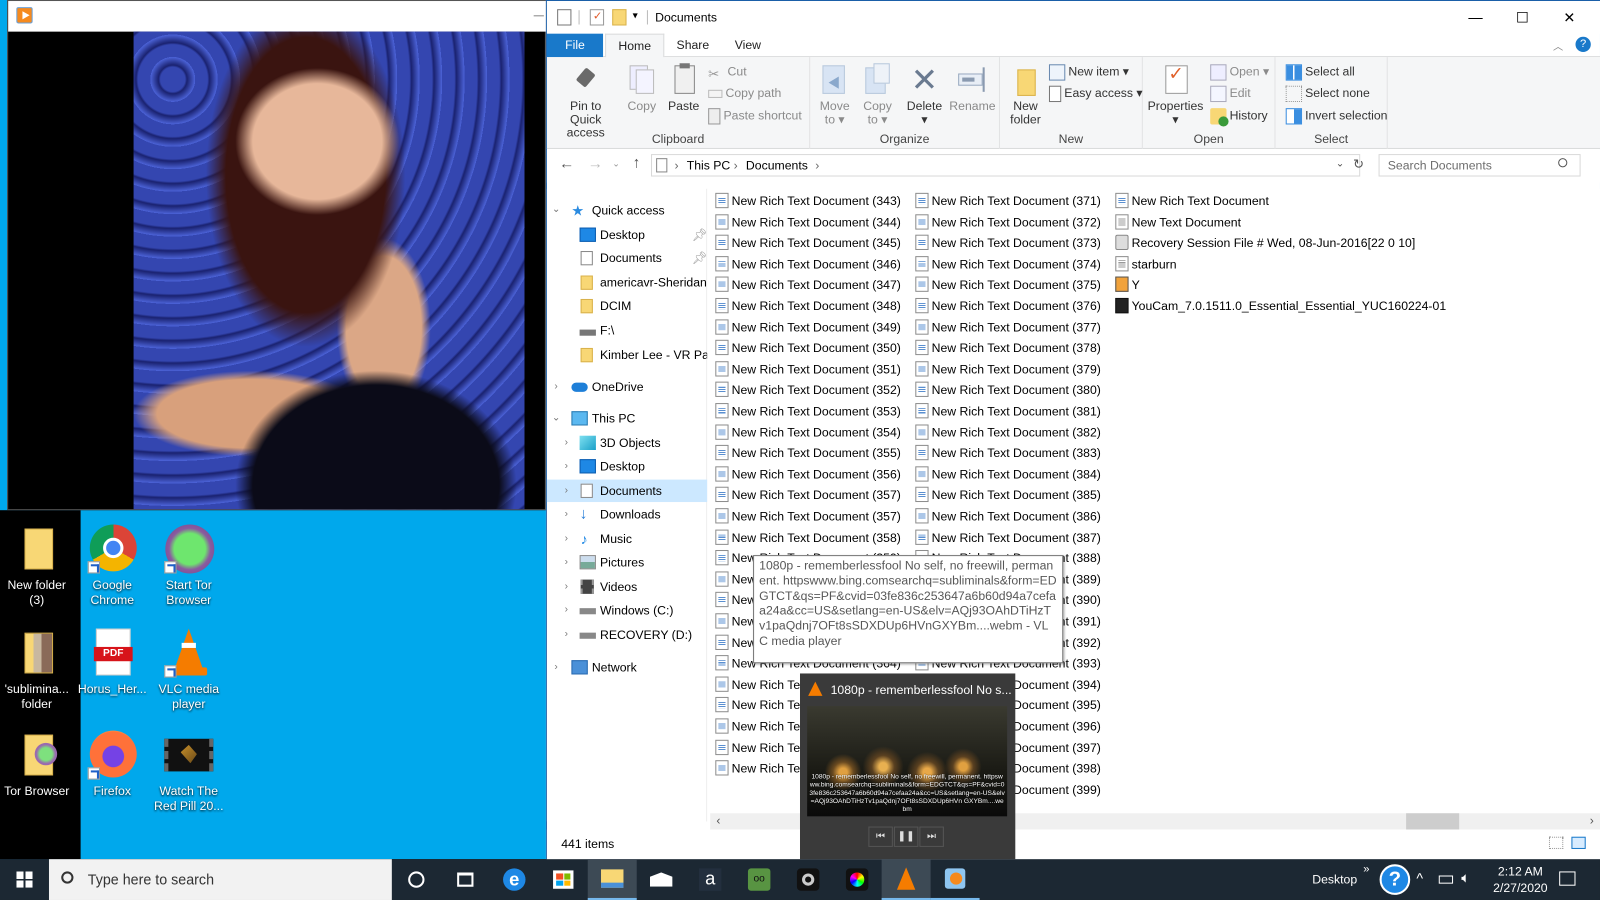  What do you see at coordinates (808, 201) in the screenshot?
I see `file-item: New Rich Text Document (343)` at bounding box center [808, 201].